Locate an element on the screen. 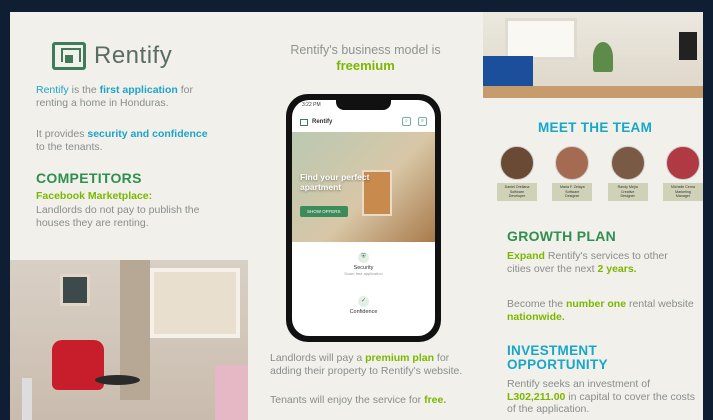 The width and height of the screenshot is (713, 420). business-model-title: Rentify's business model is freemium is located at coordinates (365, 58).